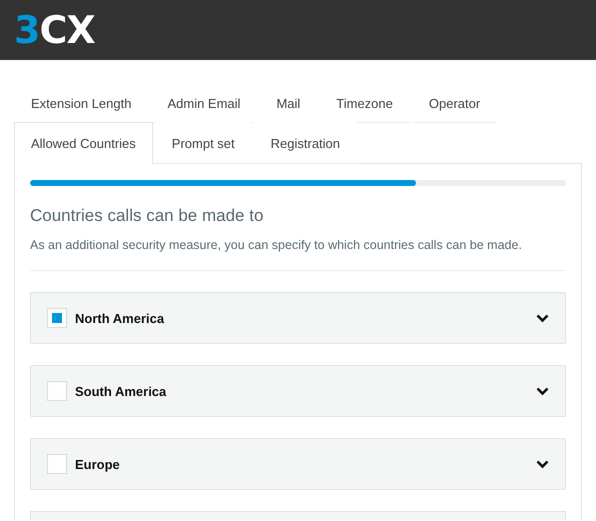  I want to click on section-description: As an additional security measure, you can specify to which countries calls can be made., so click(298, 254).